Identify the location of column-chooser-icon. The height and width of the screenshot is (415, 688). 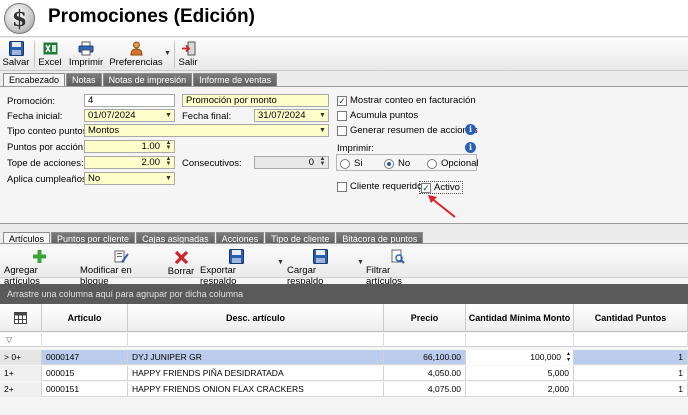
(21, 318).